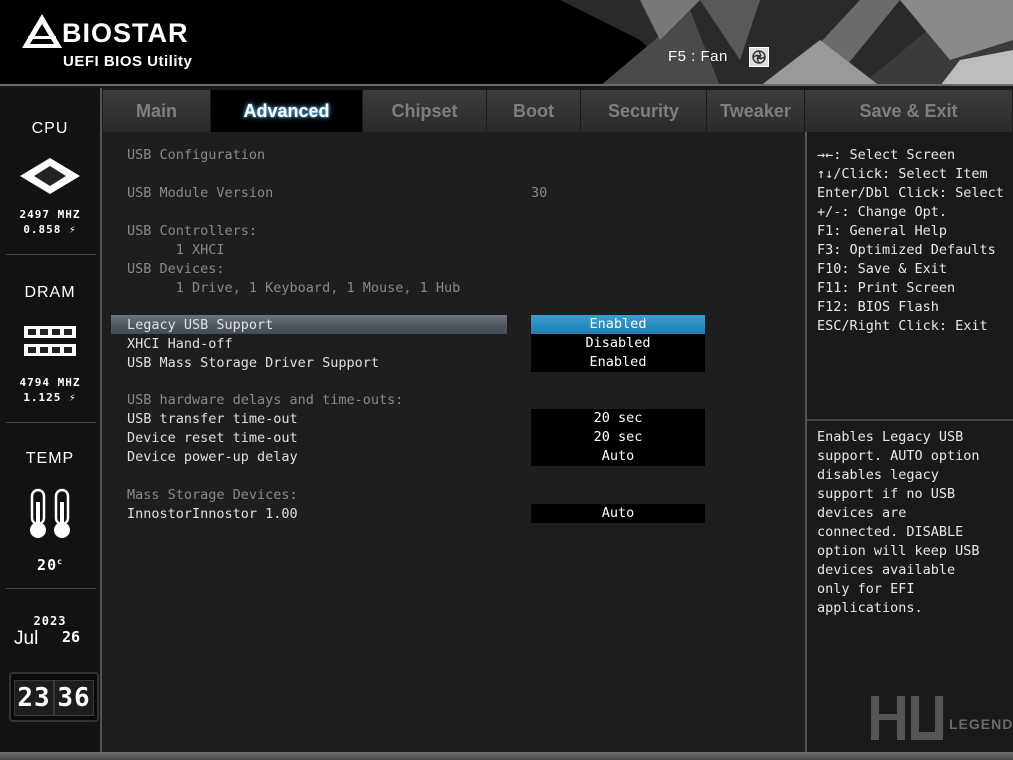  What do you see at coordinates (902, 174) in the screenshot?
I see `help-key-line: ↑↓/Click: Select Item` at bounding box center [902, 174].